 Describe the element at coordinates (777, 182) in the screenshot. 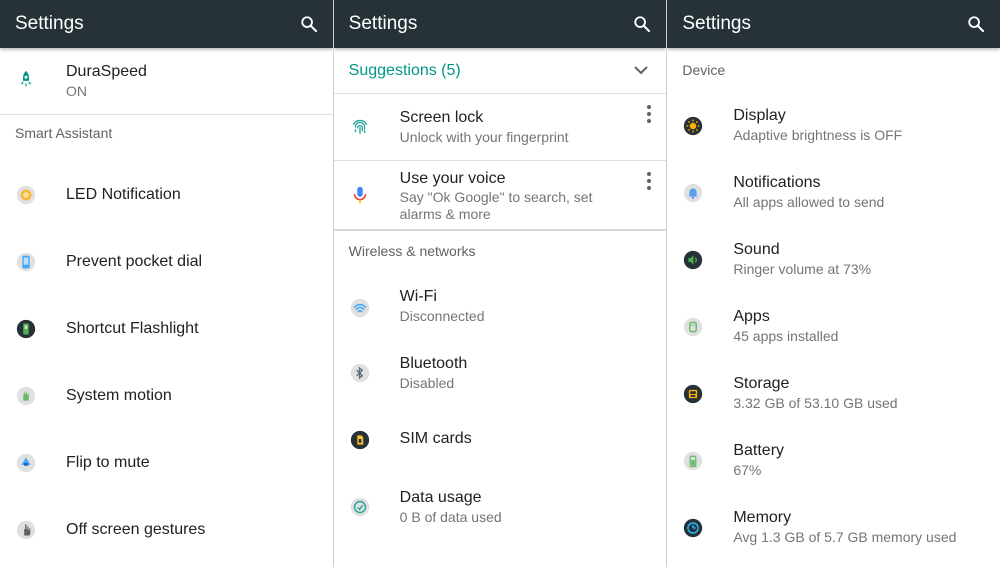

I see `item-title: Notifications` at that location.